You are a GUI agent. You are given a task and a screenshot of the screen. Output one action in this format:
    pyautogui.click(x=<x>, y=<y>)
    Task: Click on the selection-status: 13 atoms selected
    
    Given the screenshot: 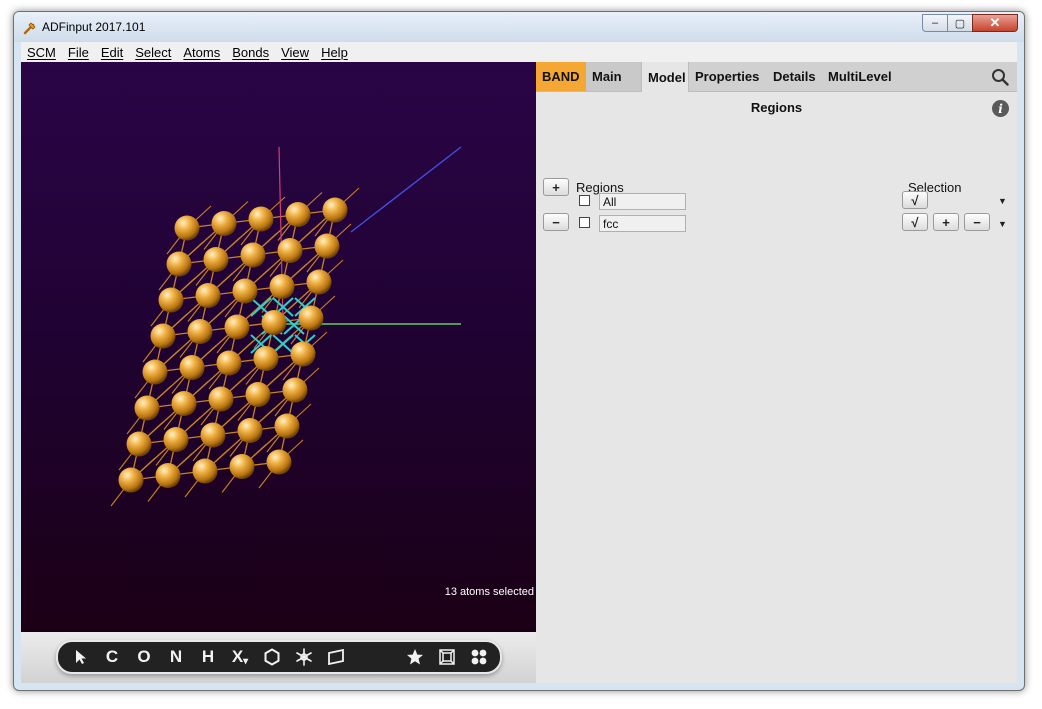 What is the action you would take?
    pyautogui.click(x=489, y=592)
    